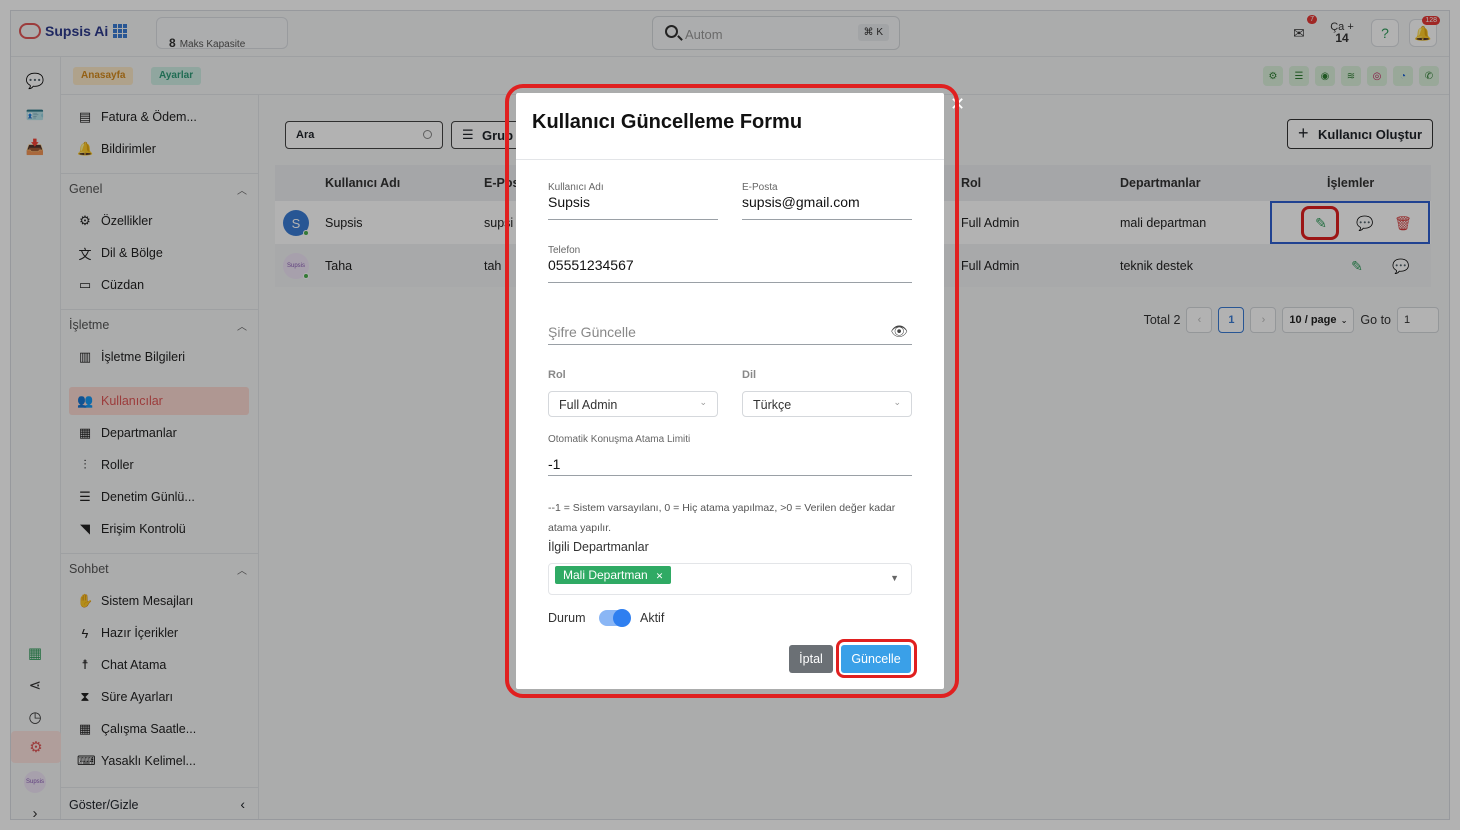 The height and width of the screenshot is (830, 1460). What do you see at coordinates (876, 658) in the screenshot?
I see `update-button-highlight` at bounding box center [876, 658].